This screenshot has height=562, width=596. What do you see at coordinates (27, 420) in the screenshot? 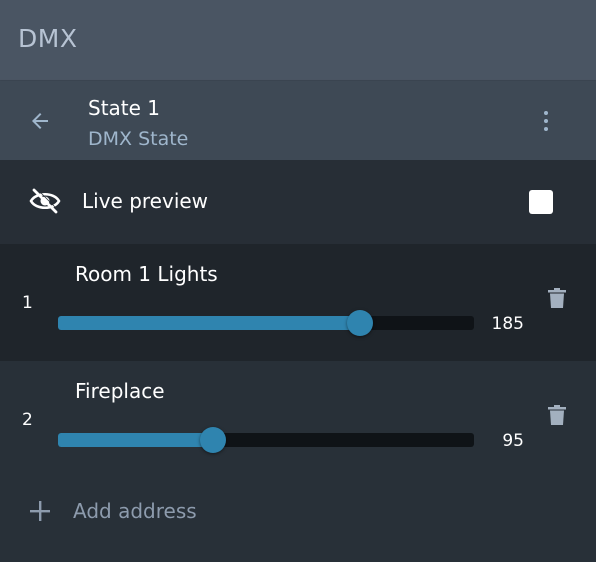
I see `channel-number: 2` at bounding box center [27, 420].